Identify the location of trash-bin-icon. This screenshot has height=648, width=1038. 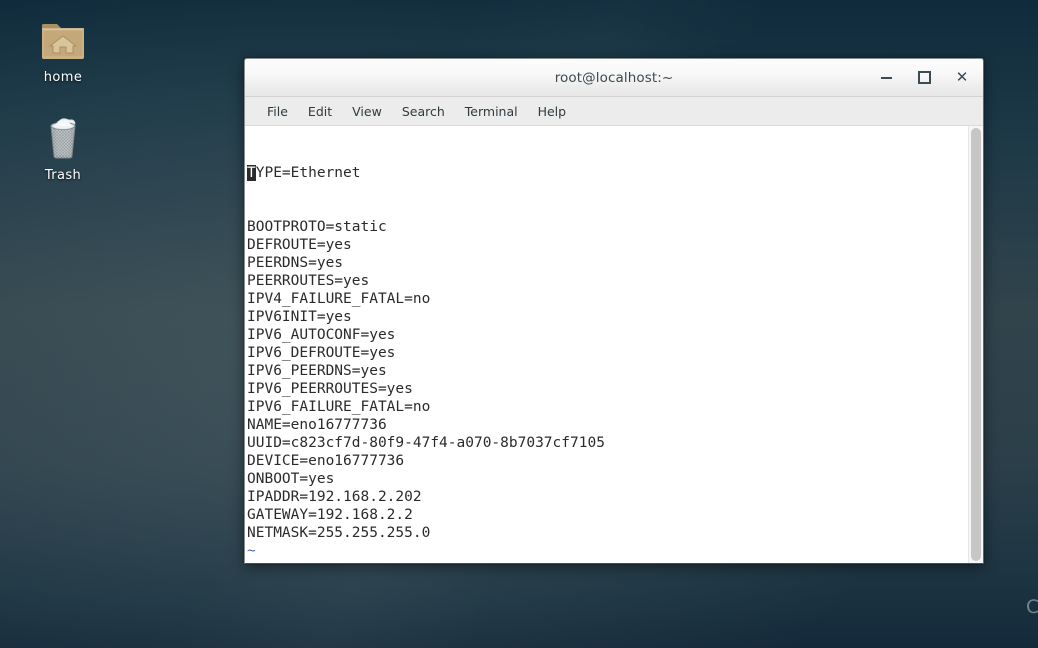
(63, 136).